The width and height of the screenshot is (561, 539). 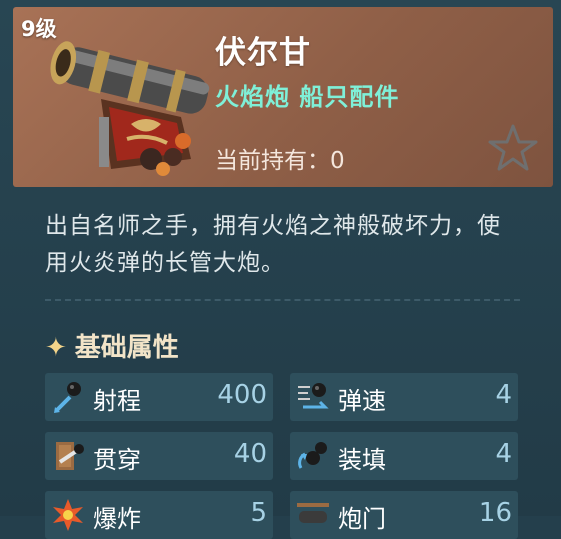 I want to click on stat-value: 5, so click(x=258, y=513).